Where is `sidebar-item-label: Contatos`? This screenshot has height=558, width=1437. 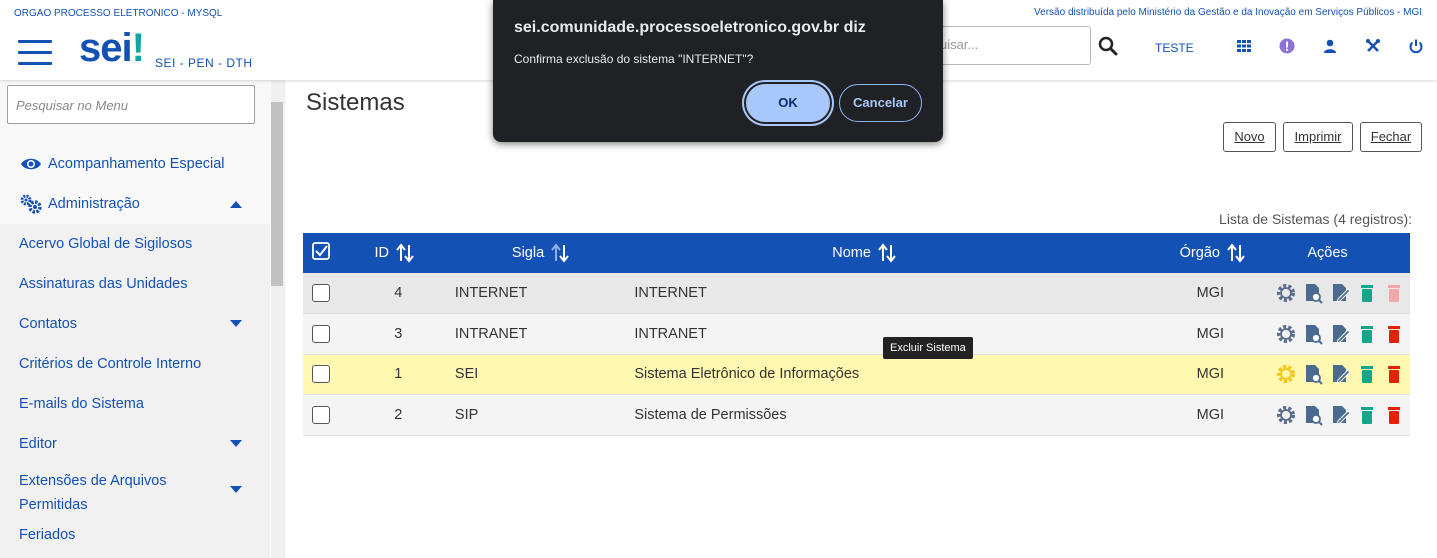 sidebar-item-label: Contatos is located at coordinates (48, 324).